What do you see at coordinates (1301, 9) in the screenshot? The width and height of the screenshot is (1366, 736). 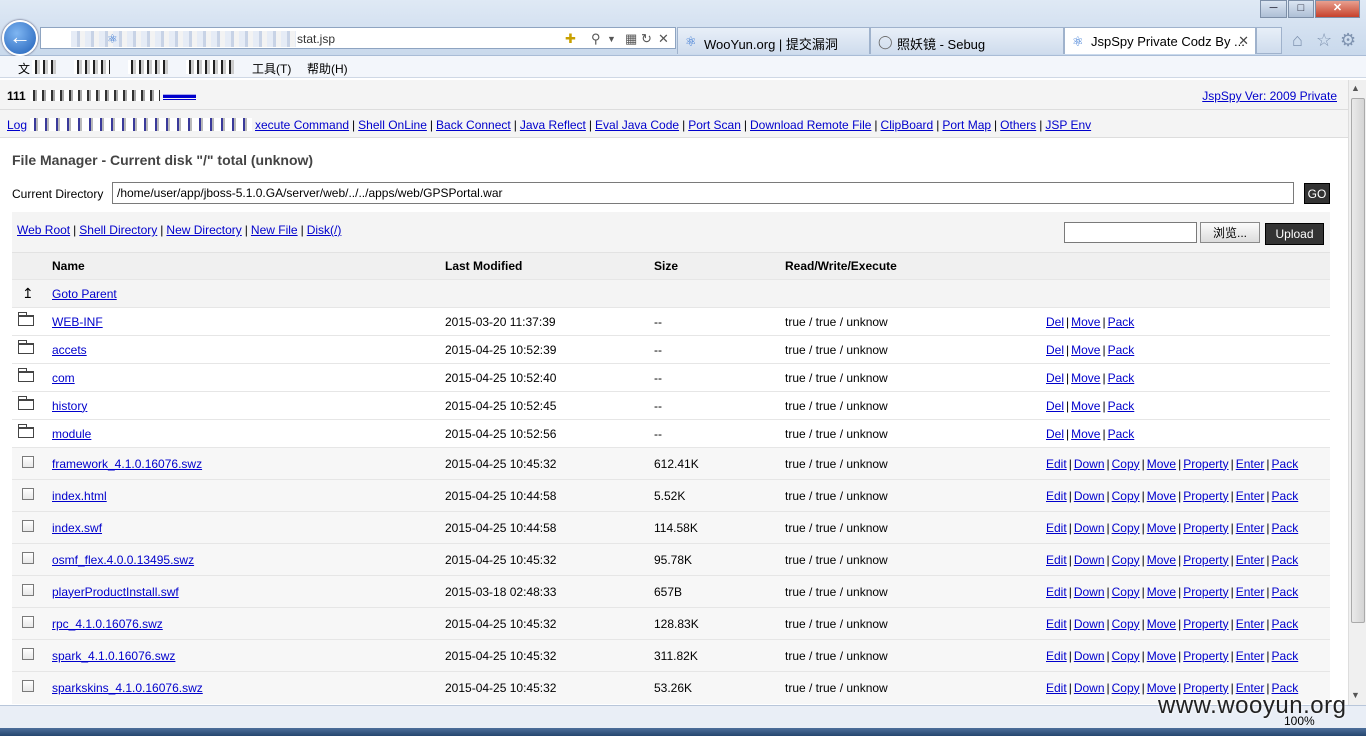 I see `maximize-button: □` at bounding box center [1301, 9].